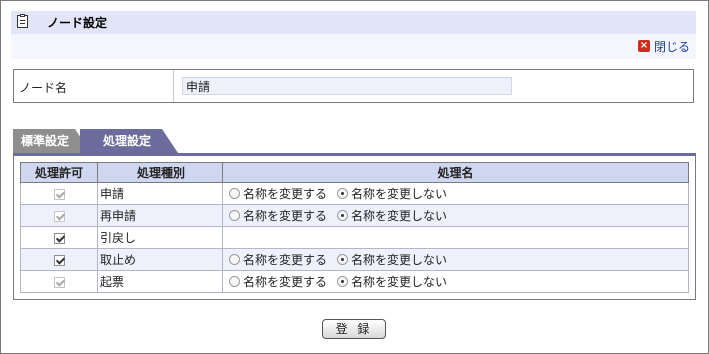 This screenshot has height=354, width=709. Describe the element at coordinates (671, 46) in the screenshot. I see `close-label: 閉じる` at that location.